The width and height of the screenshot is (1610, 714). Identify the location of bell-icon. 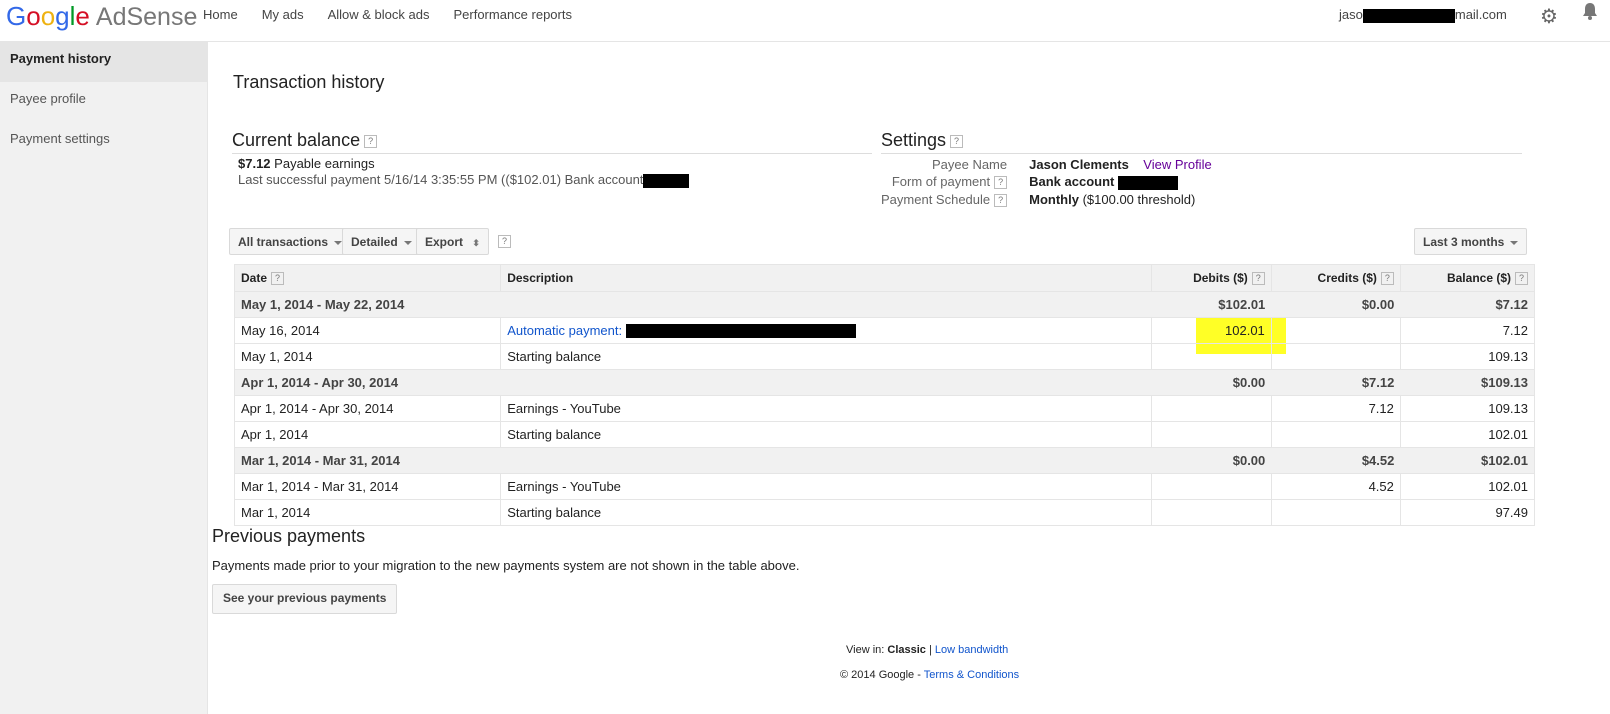
(1590, 11).